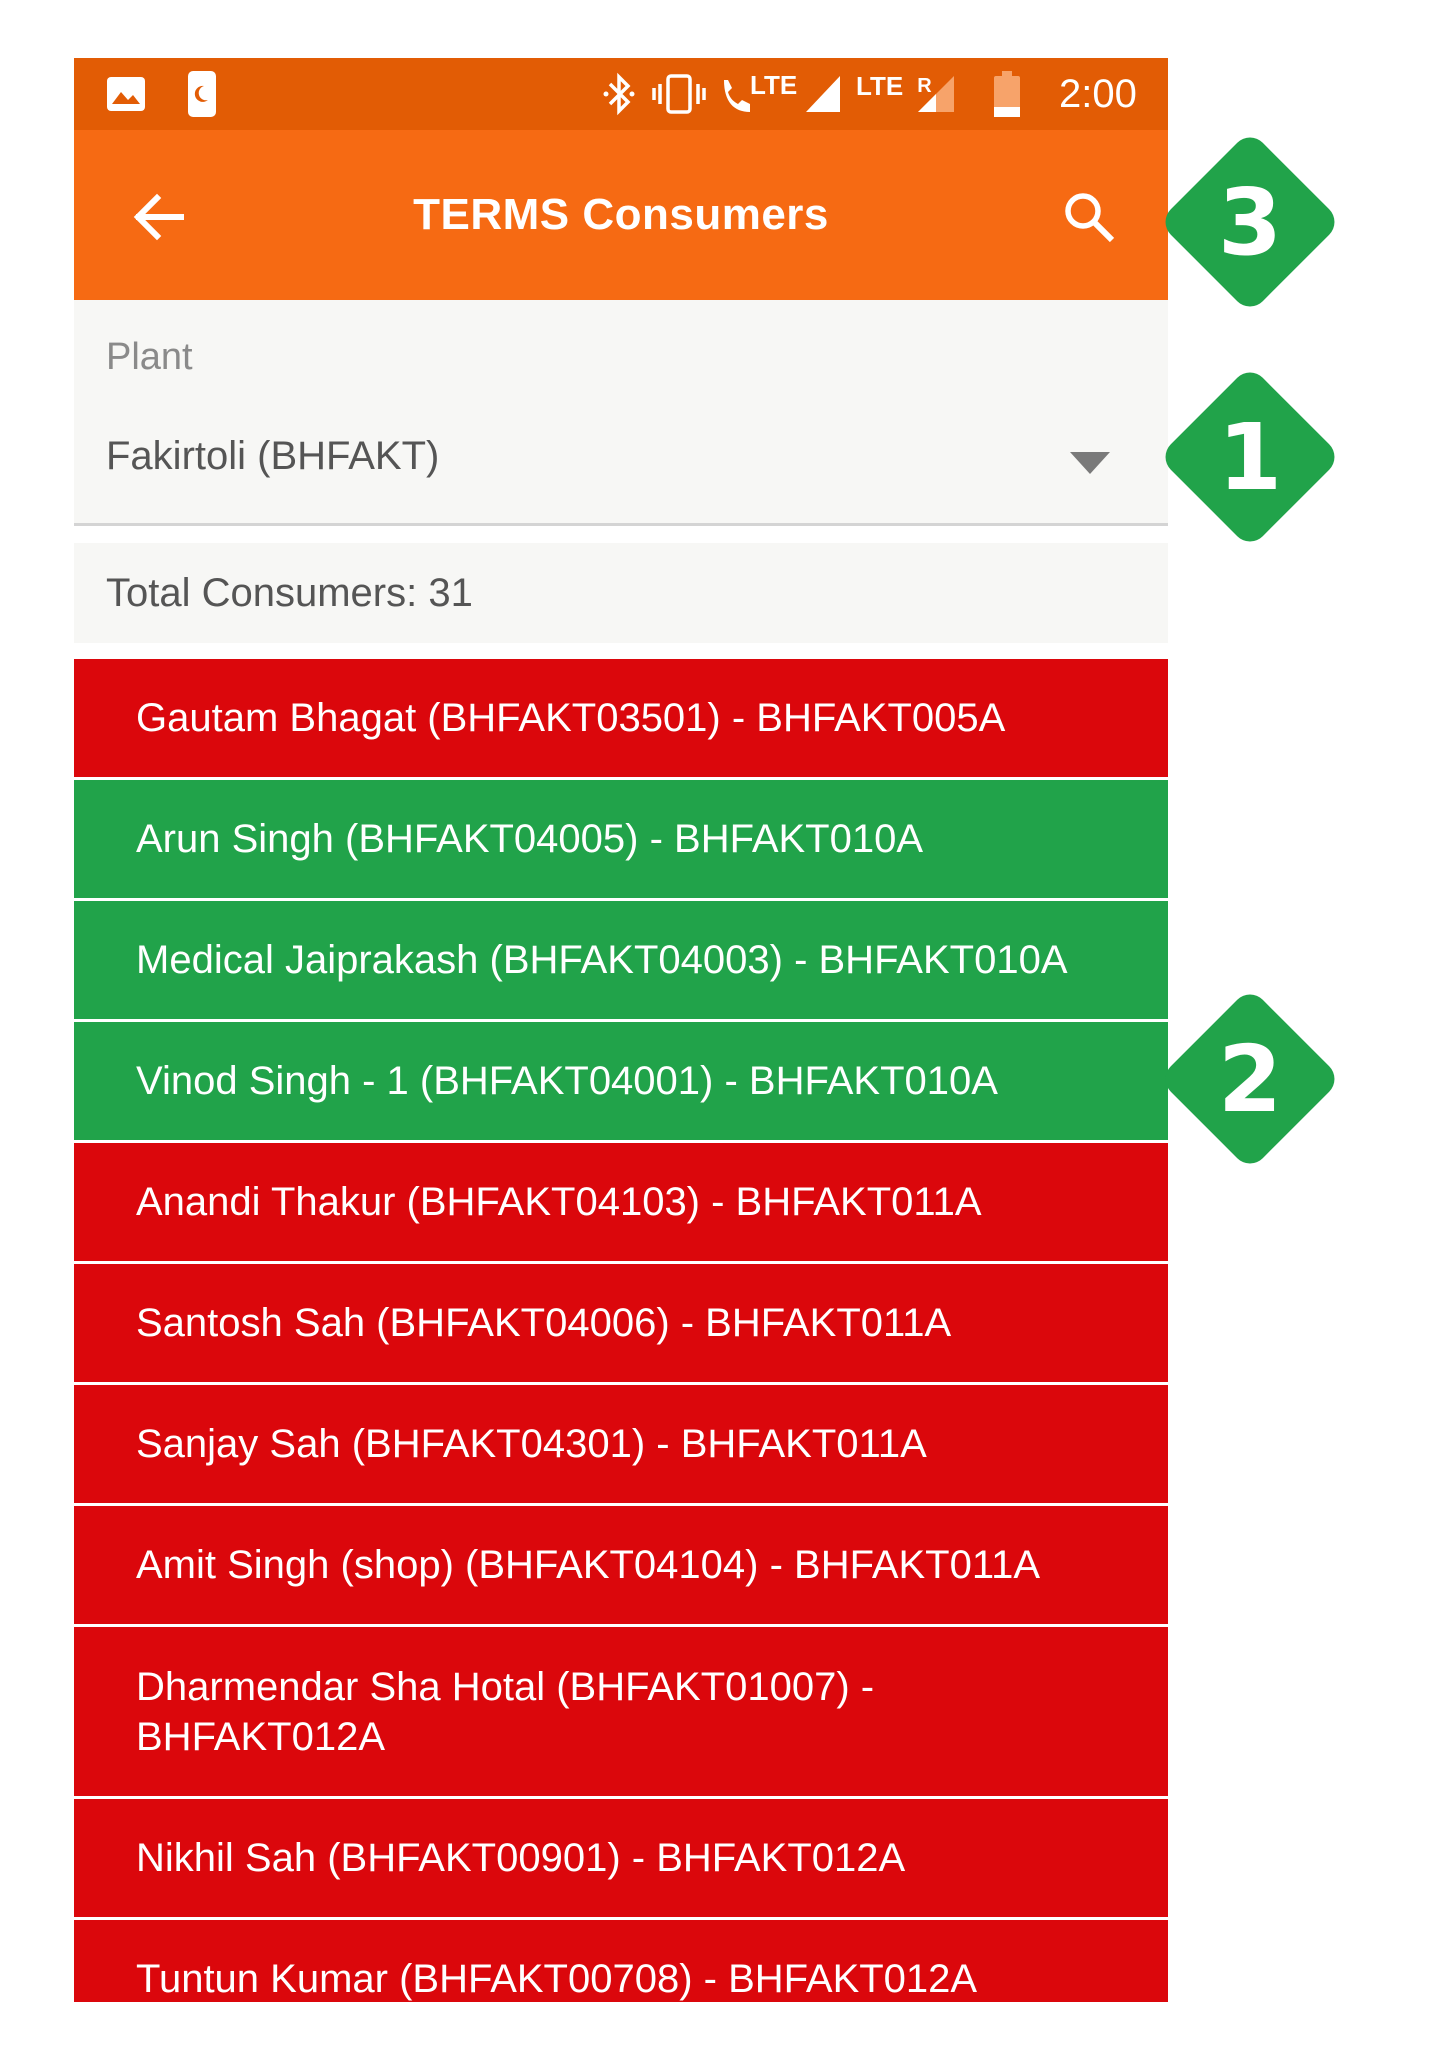  Describe the element at coordinates (774, 84) in the screenshot. I see `lte-label: LTE` at that location.